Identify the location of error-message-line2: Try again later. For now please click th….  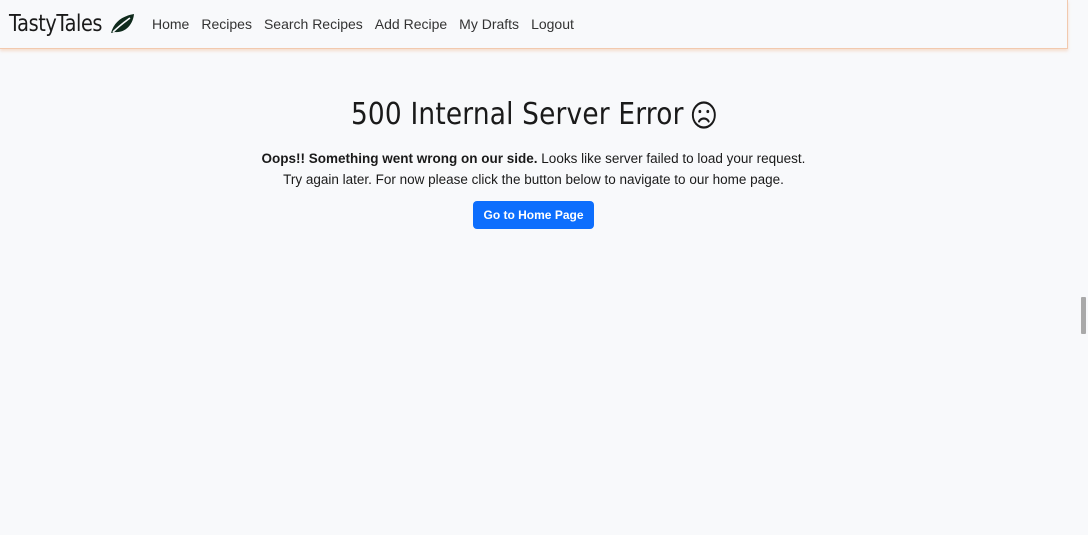
(533, 179).